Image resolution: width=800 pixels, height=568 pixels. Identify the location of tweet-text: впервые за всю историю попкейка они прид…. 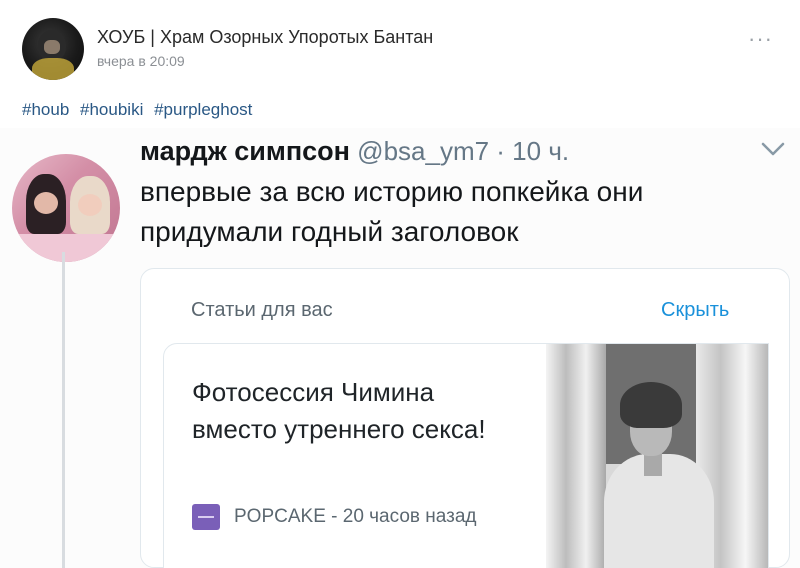
(392, 211).